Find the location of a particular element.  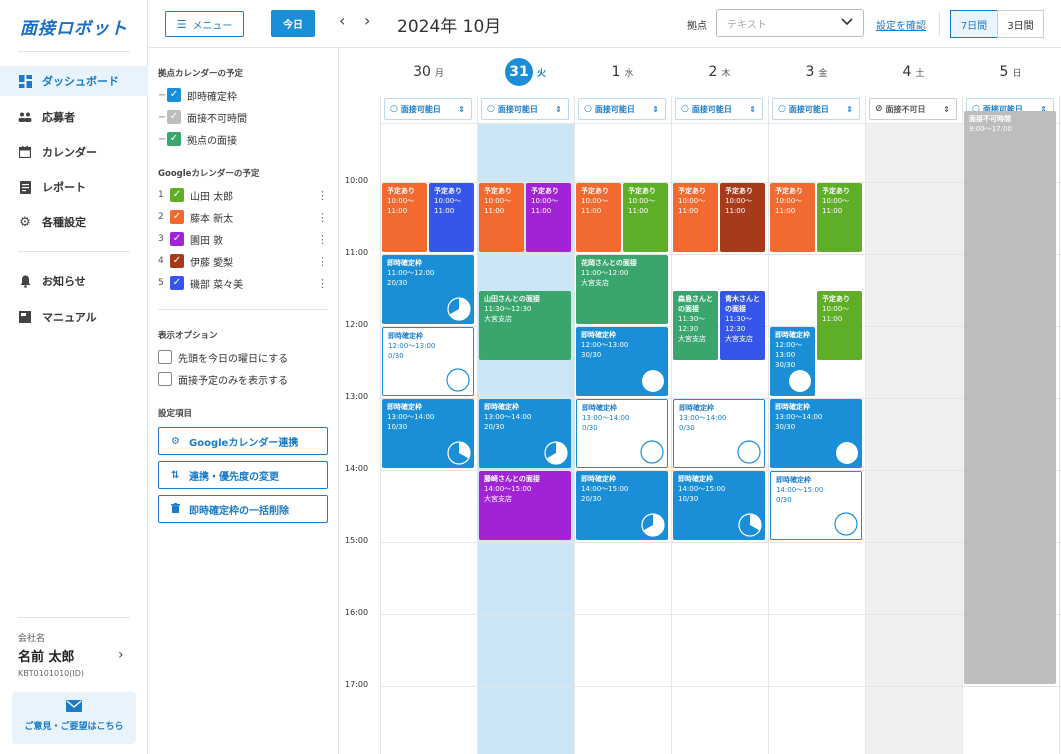

calendar-event: 森島さんとの面接 11:30〜12:30 大宮支店 is located at coordinates (695, 325).